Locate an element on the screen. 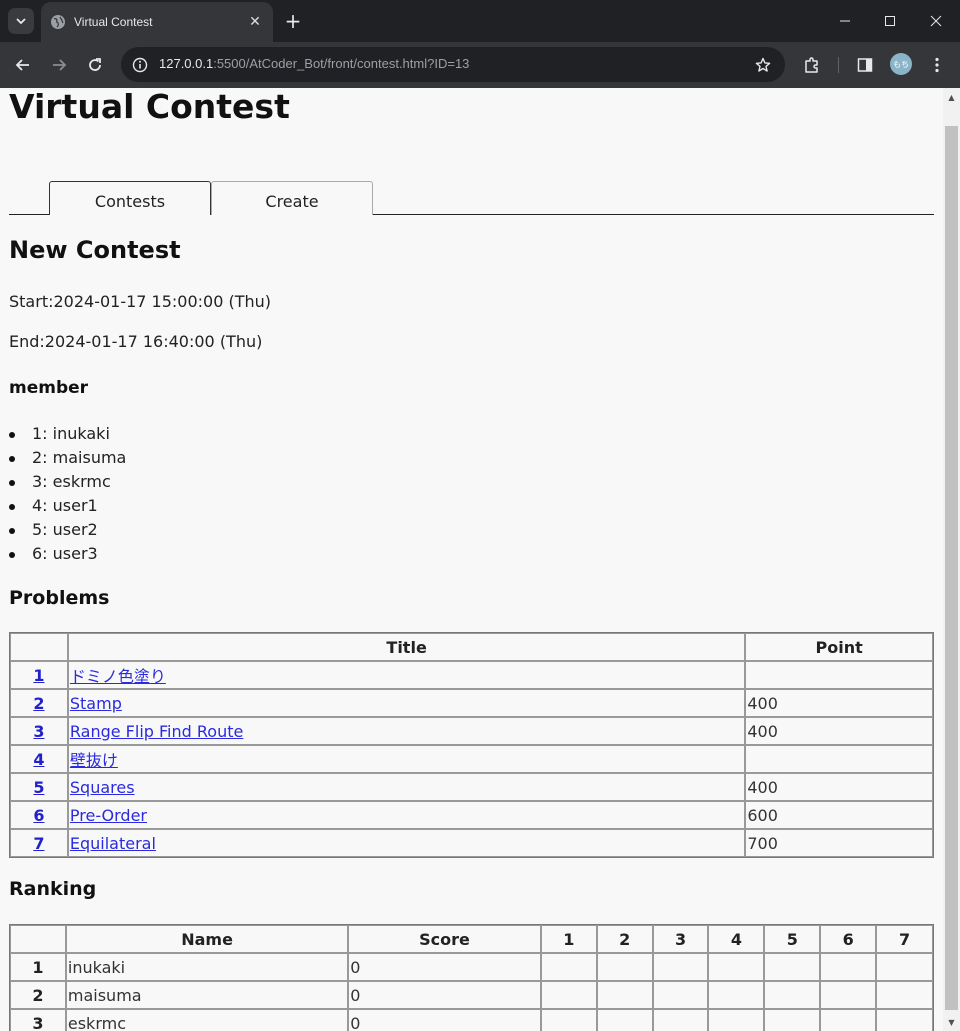 The width and height of the screenshot is (960, 1031). vertical-scrollbar: ▲ ▼ is located at coordinates (951, 559).